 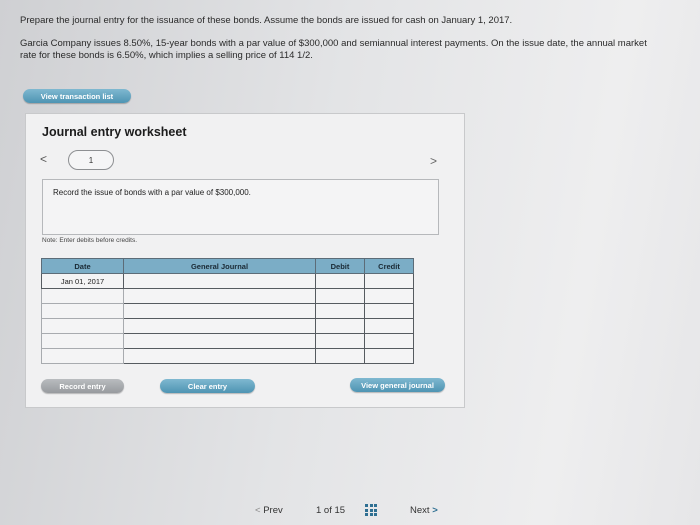 I want to click on prev-page-button: < Prev, so click(x=269, y=510).